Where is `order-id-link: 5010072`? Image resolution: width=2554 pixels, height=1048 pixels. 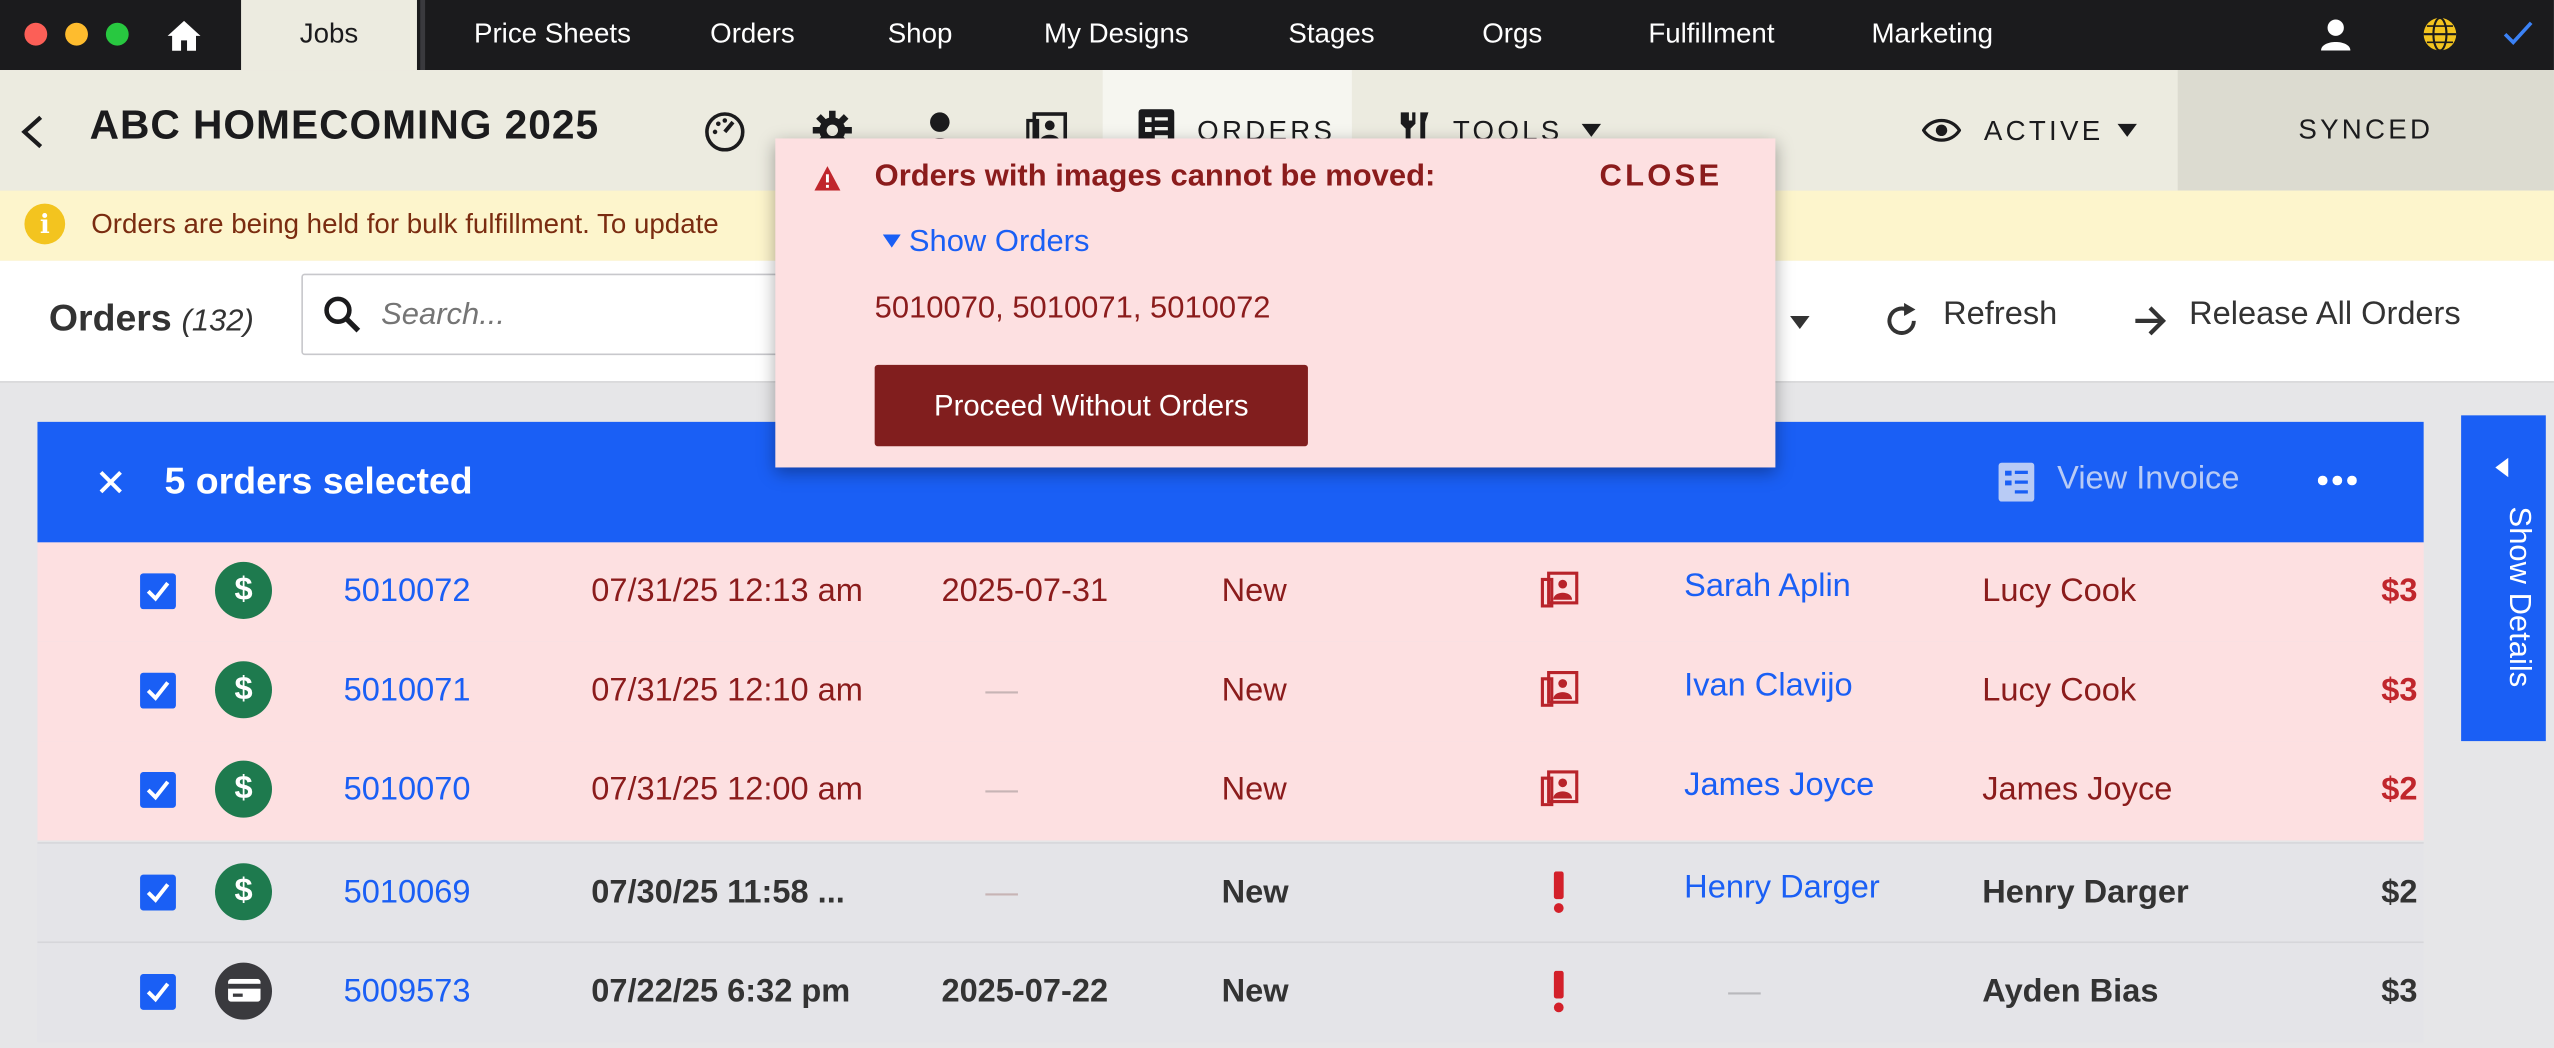 order-id-link: 5010072 is located at coordinates (407, 591).